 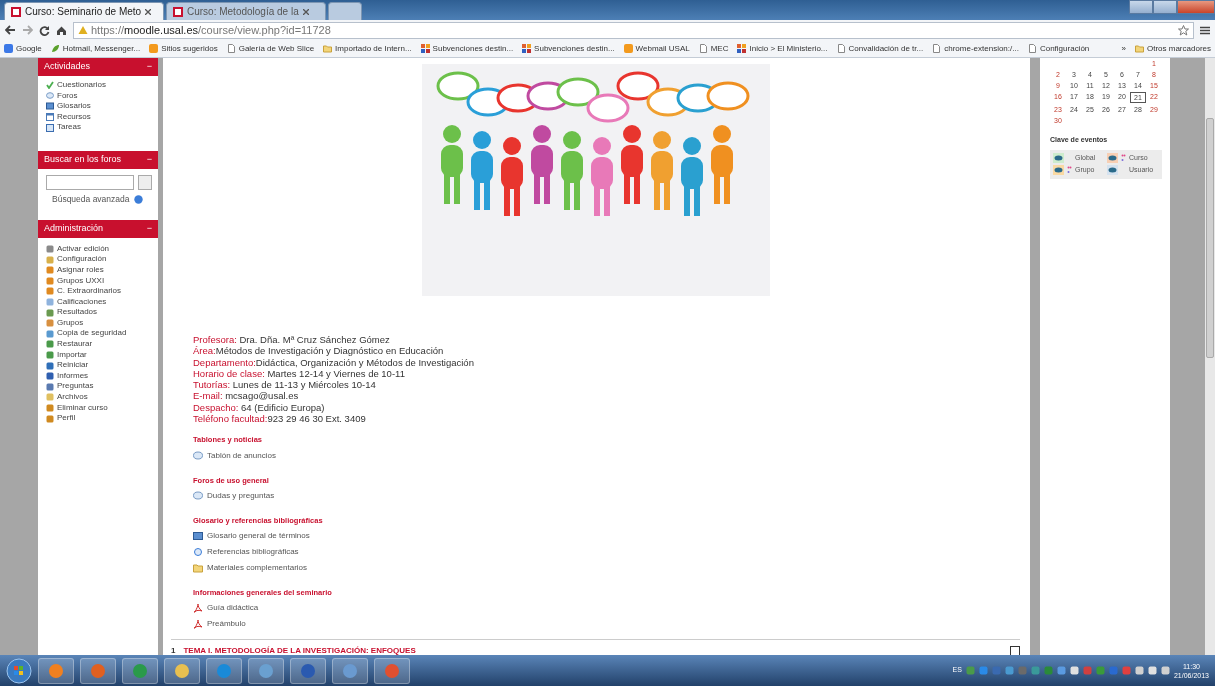 What do you see at coordinates (98, 365) in the screenshot?
I see `admin-link: Reiniciar` at bounding box center [98, 365].